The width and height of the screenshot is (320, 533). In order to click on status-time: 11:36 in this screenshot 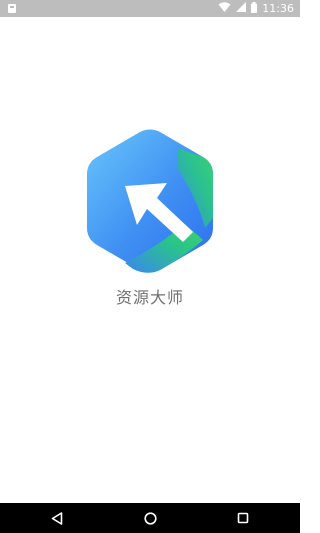, I will do `click(278, 8)`.